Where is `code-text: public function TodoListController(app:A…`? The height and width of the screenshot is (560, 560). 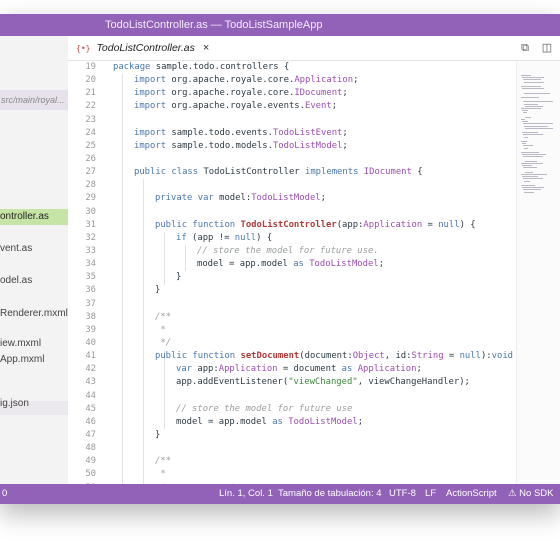
code-text: public function TodoListController(app:A… is located at coordinates (315, 225).